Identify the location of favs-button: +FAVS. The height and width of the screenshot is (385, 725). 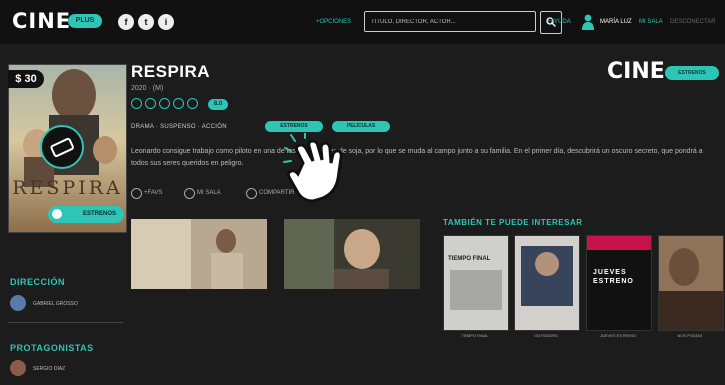
(153, 193).